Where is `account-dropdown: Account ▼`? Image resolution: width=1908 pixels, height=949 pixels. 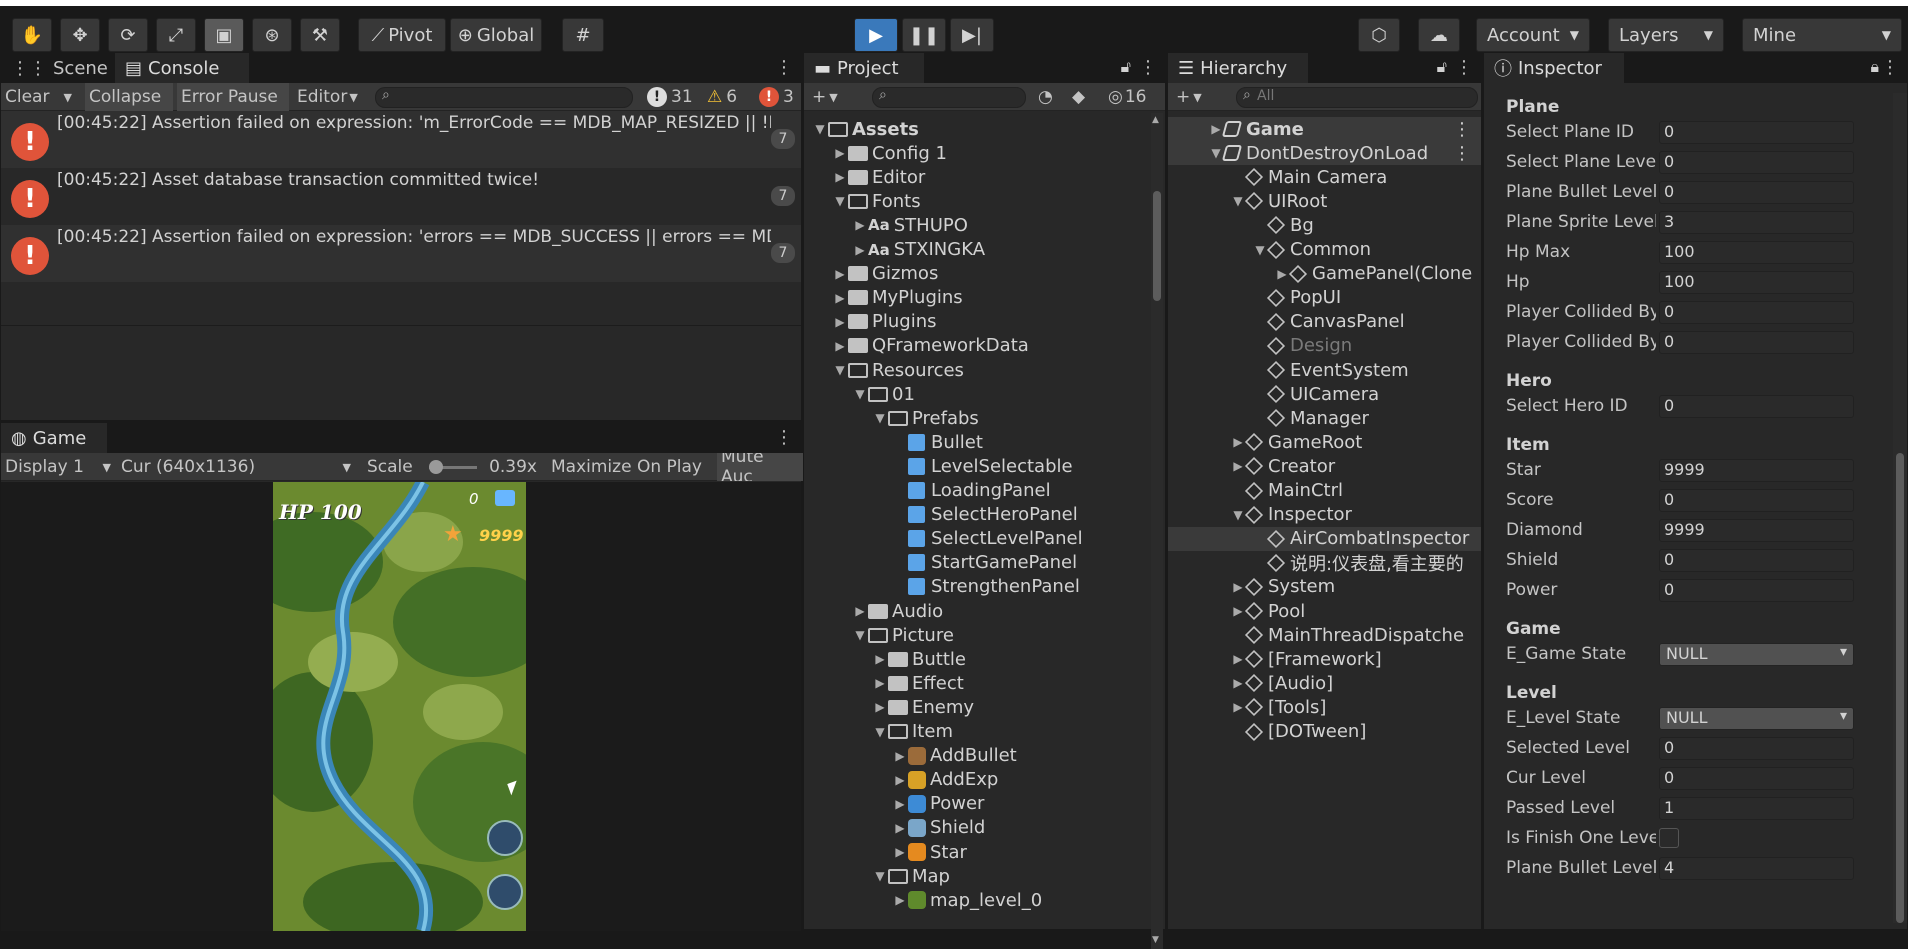 account-dropdown: Account ▼ is located at coordinates (1533, 35).